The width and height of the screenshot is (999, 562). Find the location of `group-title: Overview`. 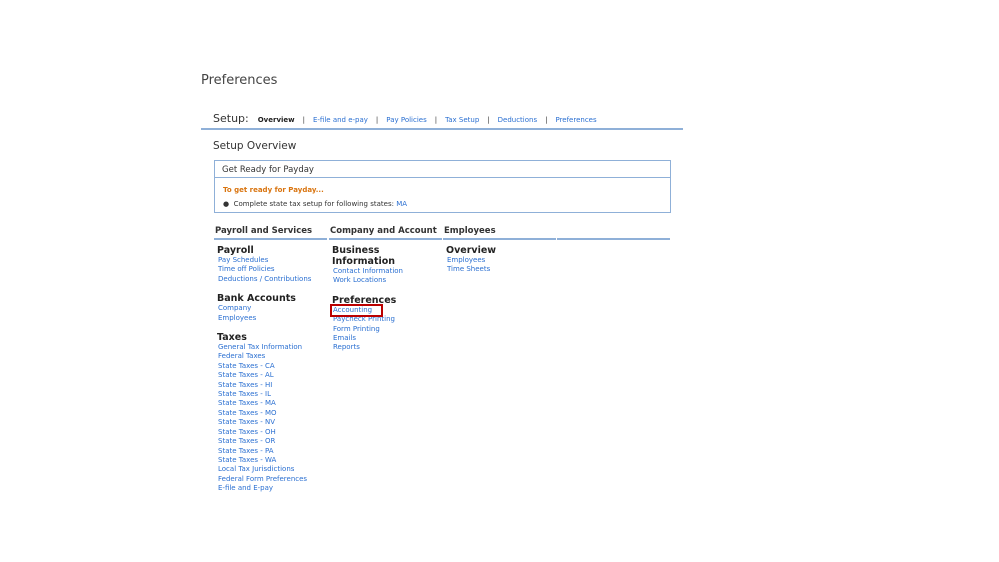

group-title: Overview is located at coordinates (471, 250).